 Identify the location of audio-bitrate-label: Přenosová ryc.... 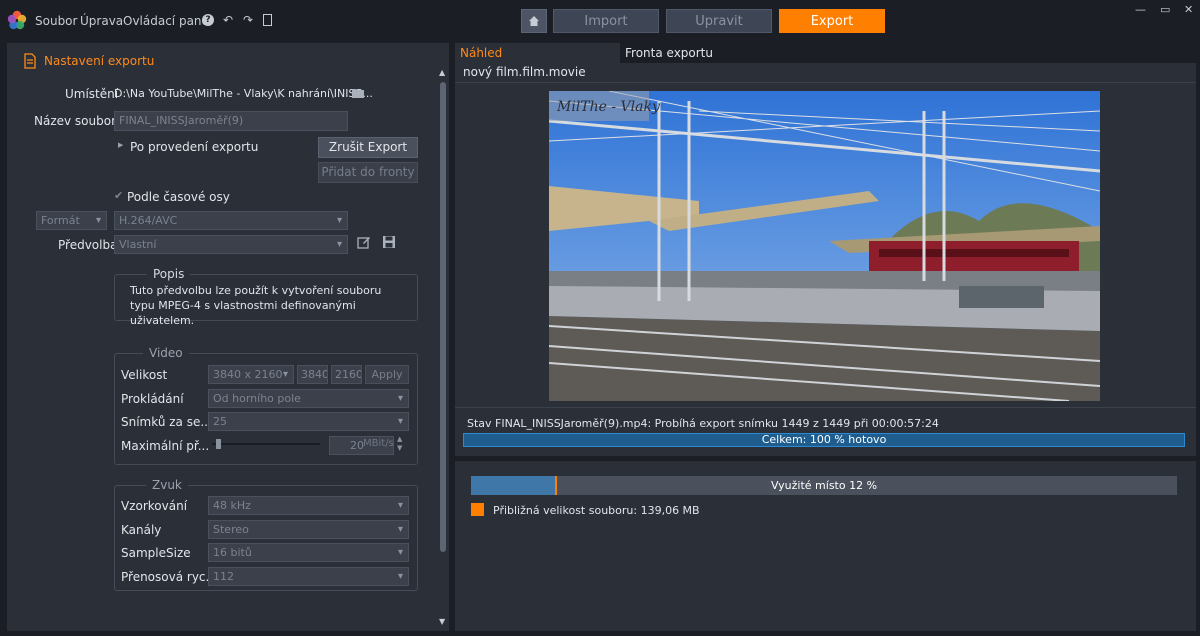
(169, 577).